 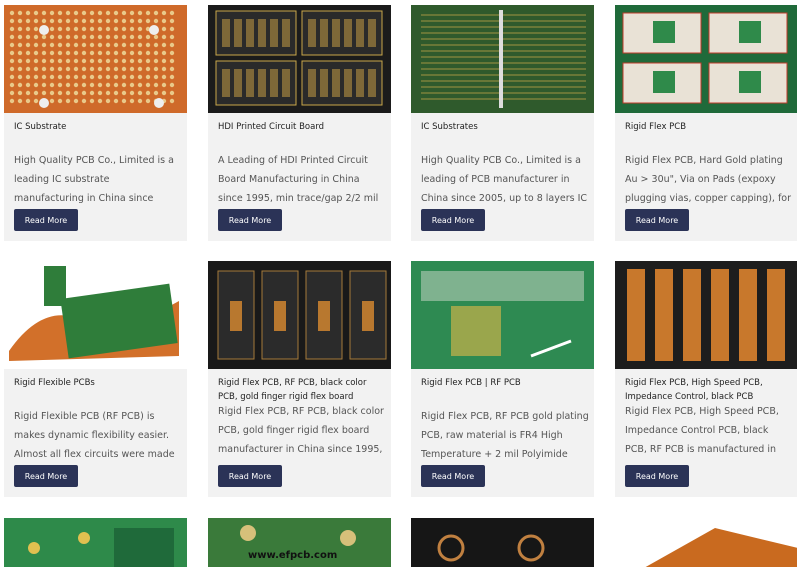 I want to click on product-title: IC Substrate, so click(x=98, y=127).